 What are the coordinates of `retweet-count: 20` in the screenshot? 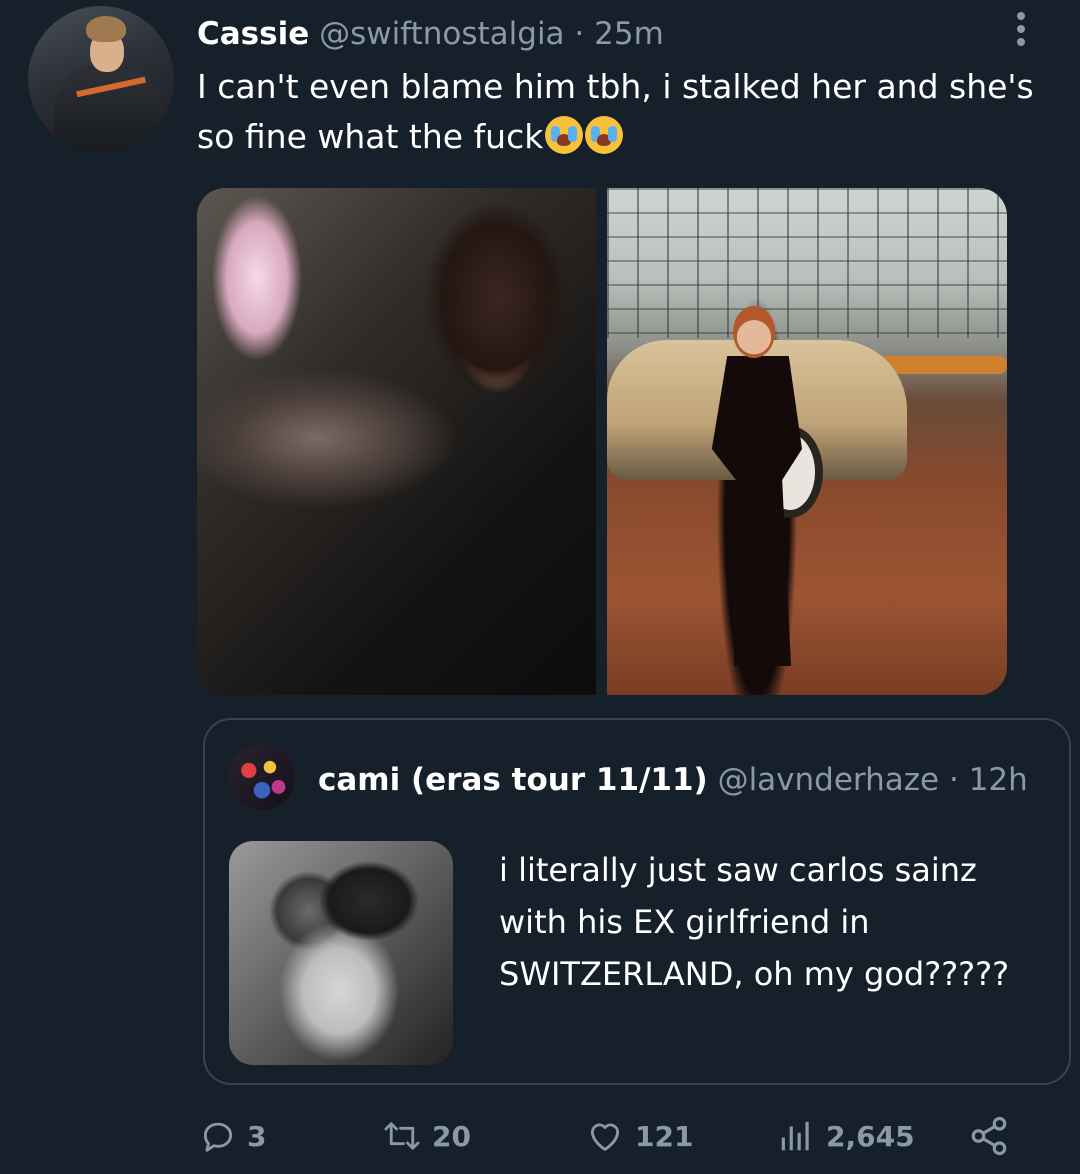 It's located at (451, 1136).